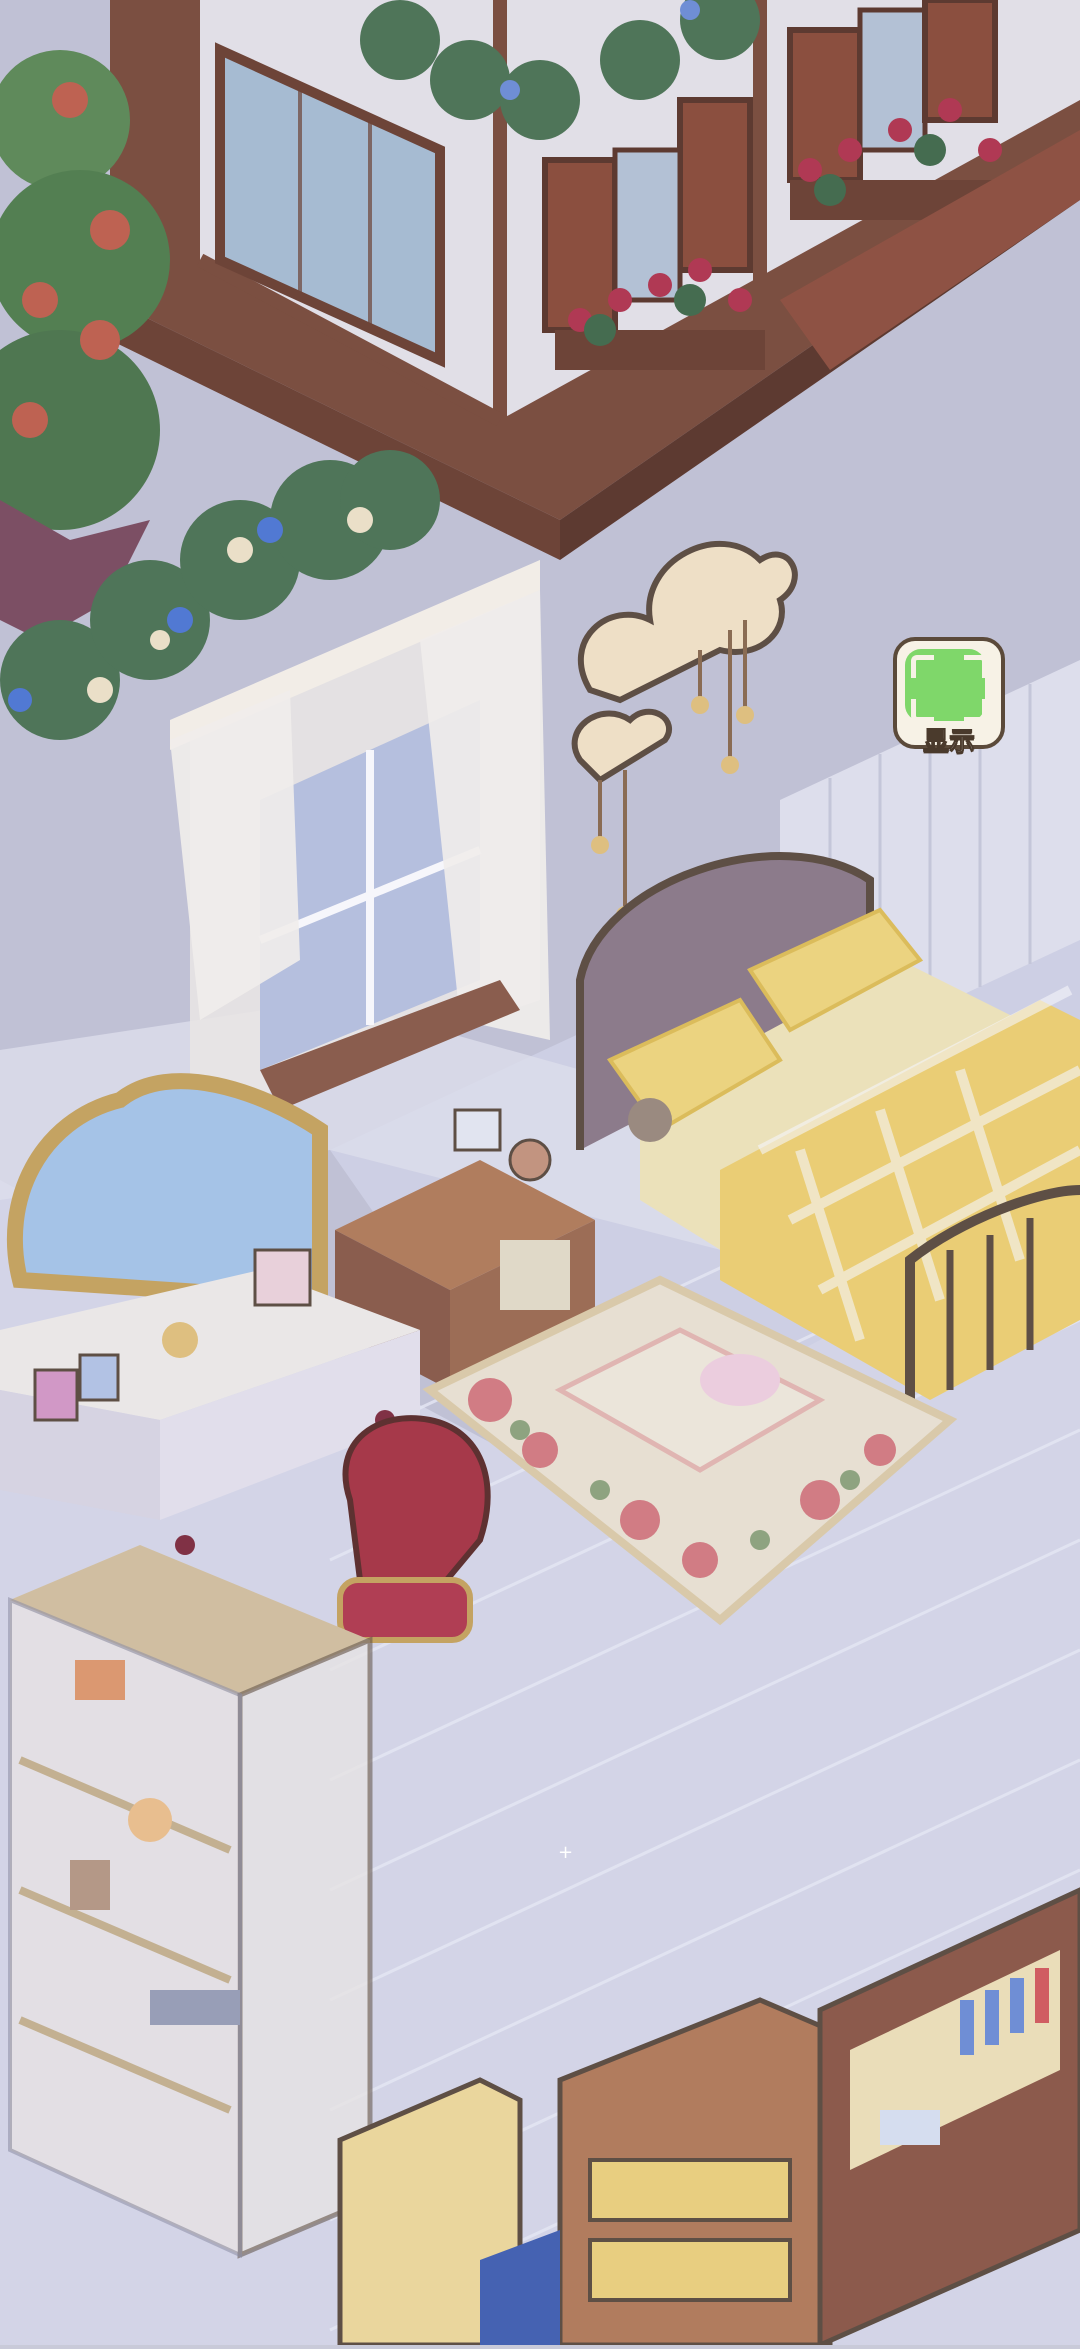  Describe the element at coordinates (975, 710) in the screenshot. I see `corner-bottom-right` at that location.